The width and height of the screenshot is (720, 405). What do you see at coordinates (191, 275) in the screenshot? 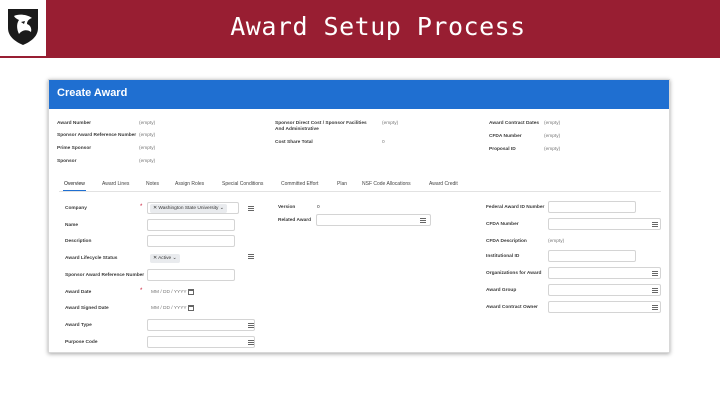
I see `sponsor-award-ref-field` at bounding box center [191, 275].